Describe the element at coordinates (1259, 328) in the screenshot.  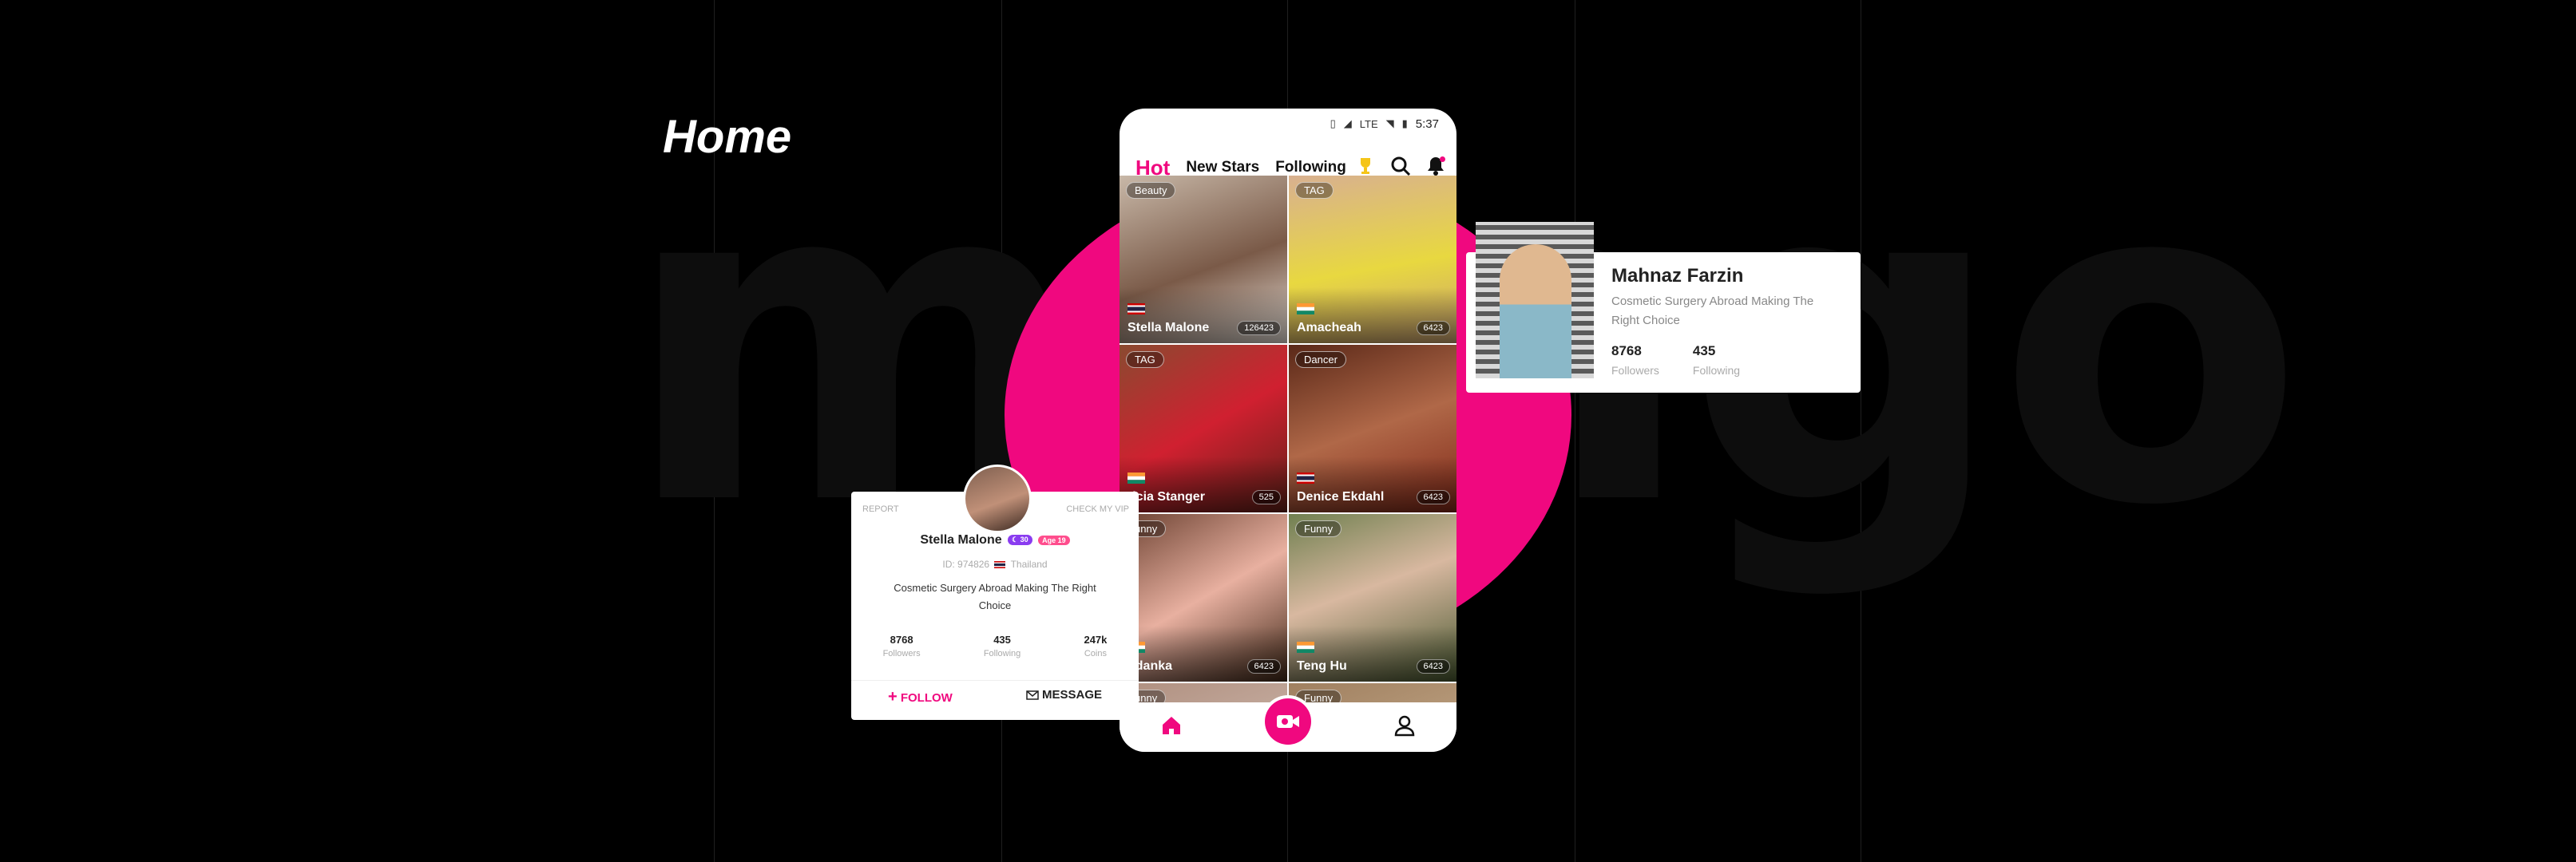
I see `card-count: 126423` at that location.